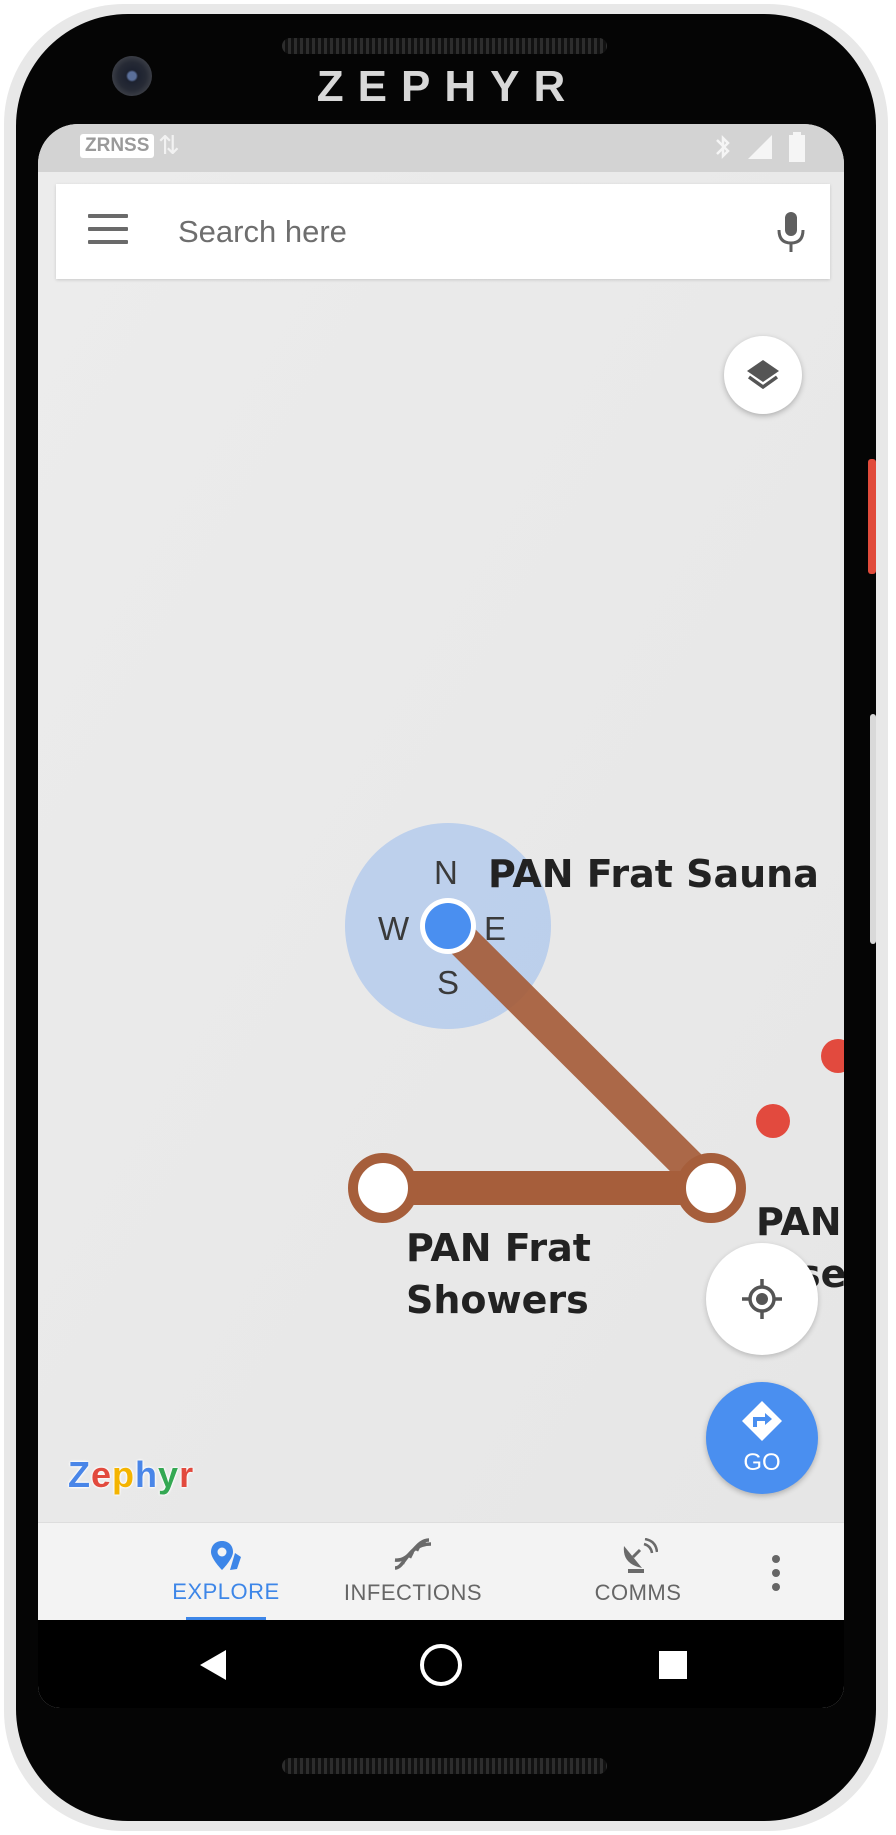 The width and height of the screenshot is (896, 1835). Describe the element at coordinates (446, 872) in the screenshot. I see `compass-north: N` at that location.